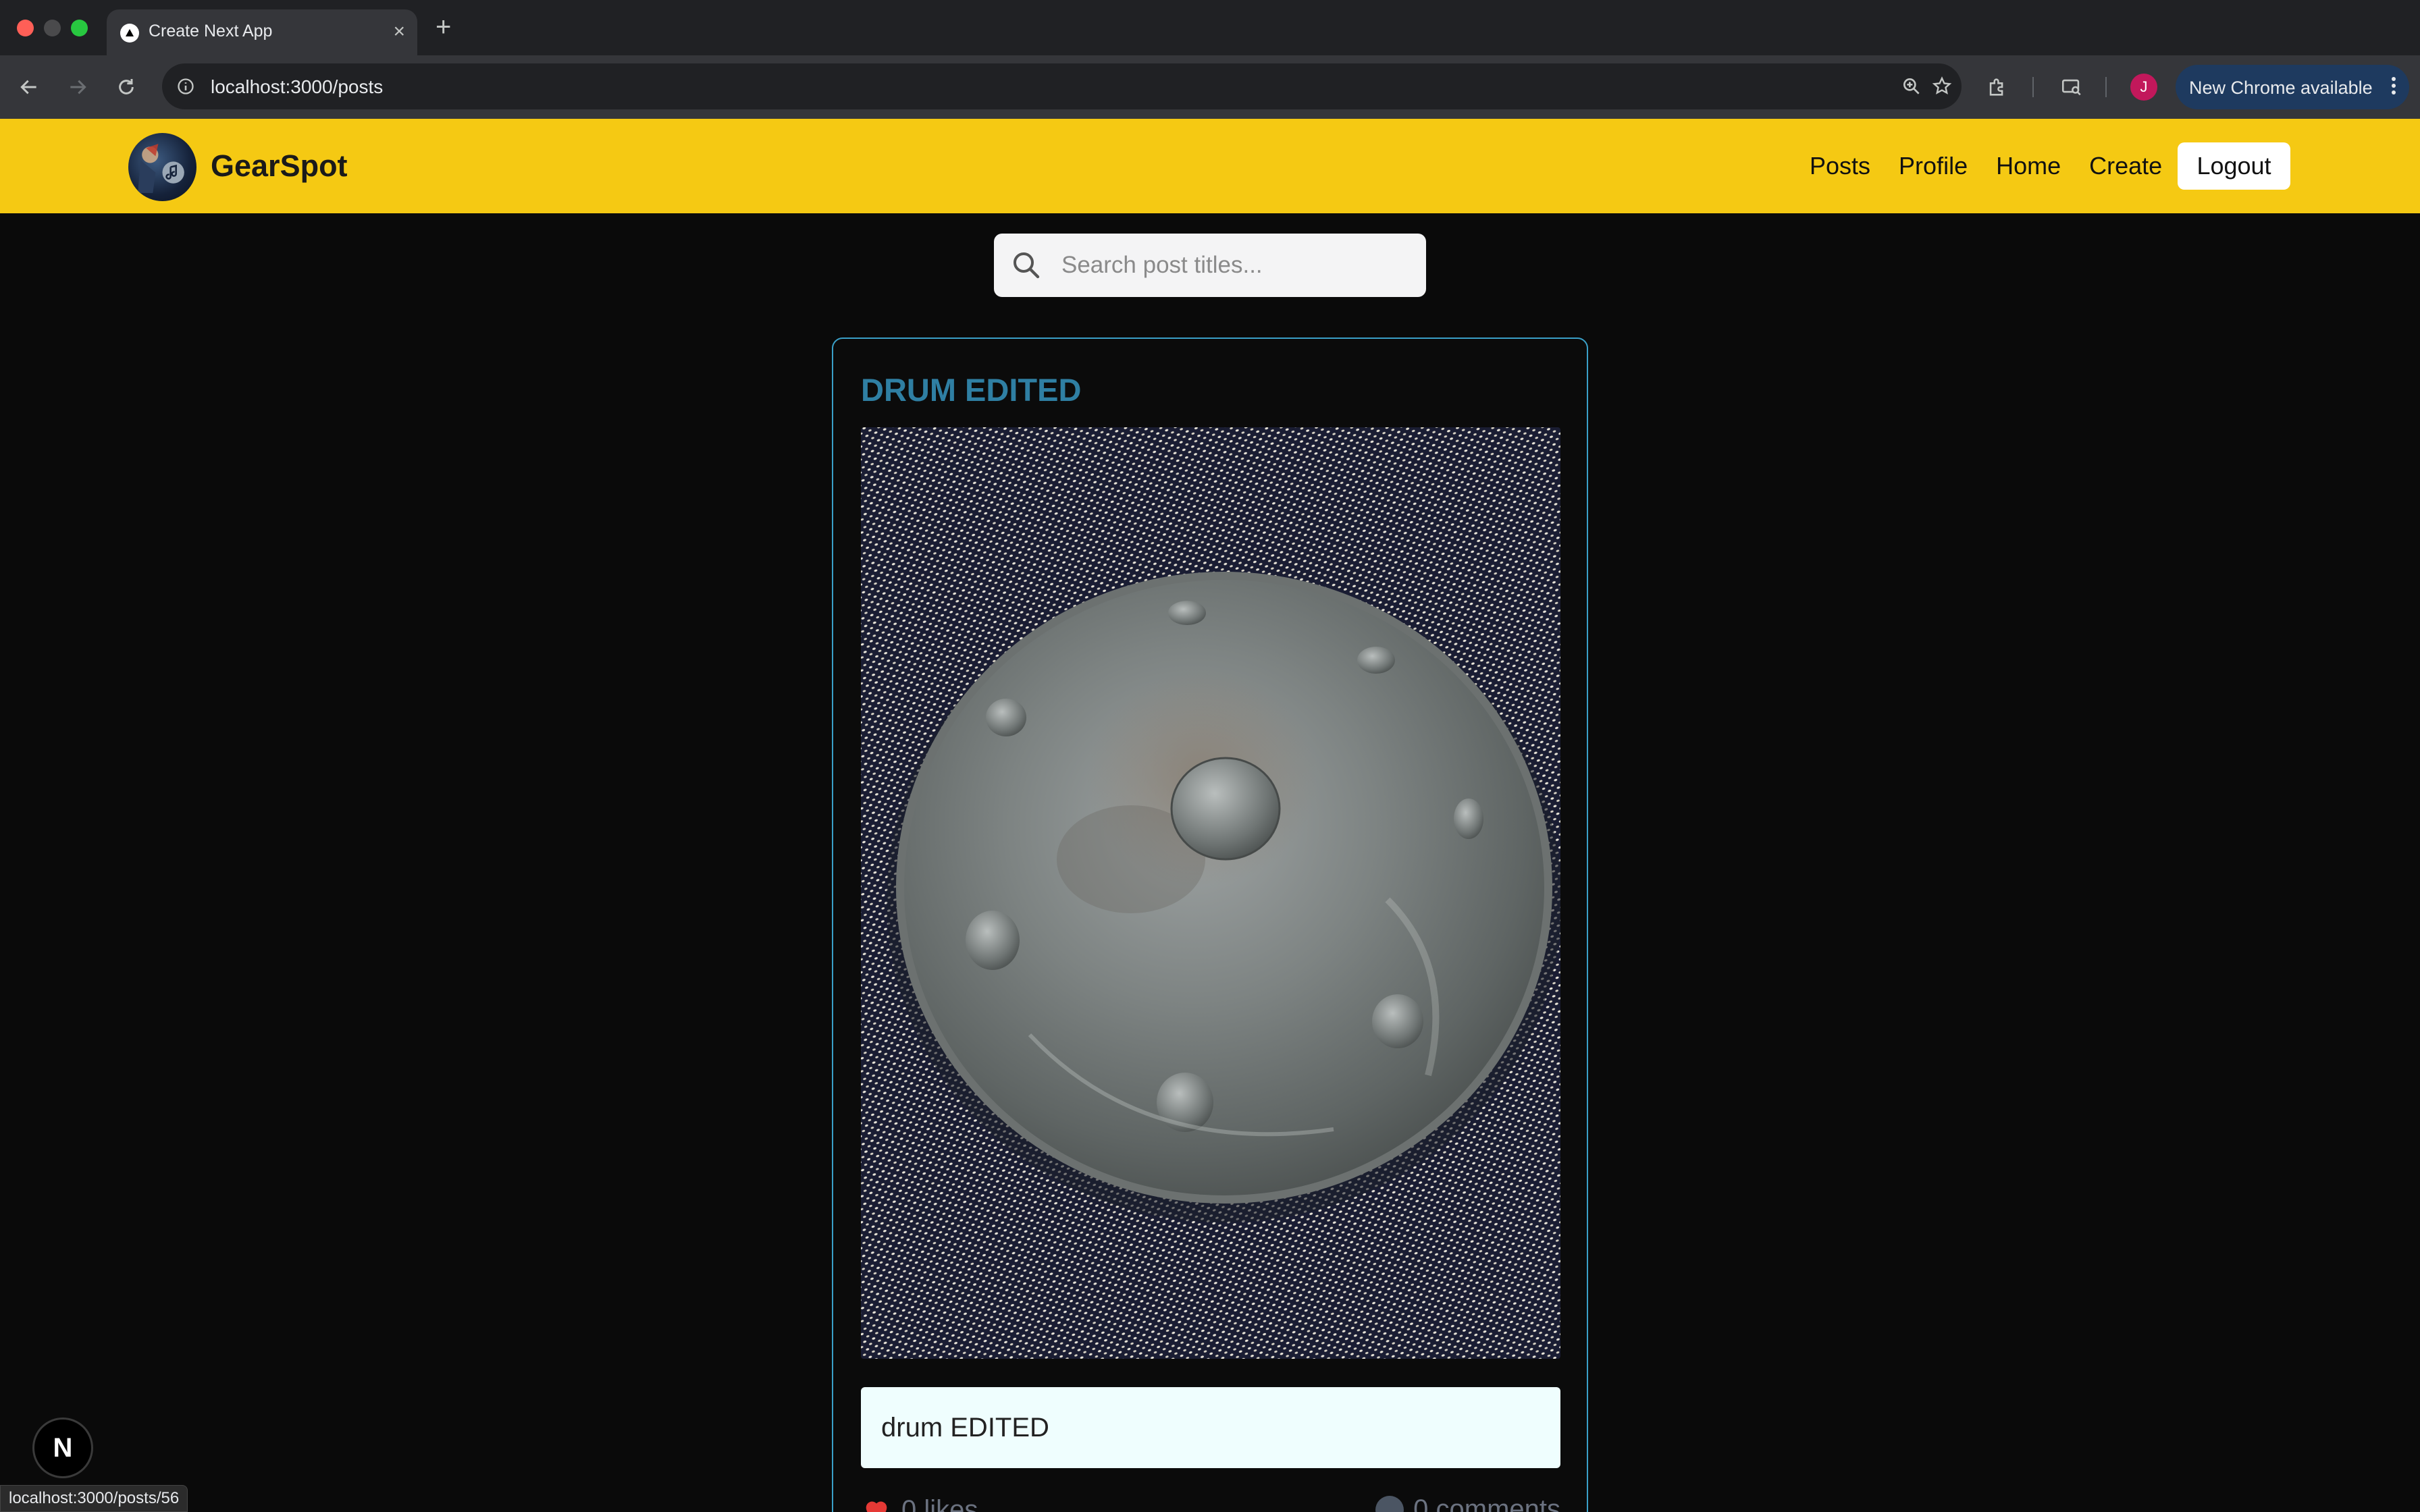  Describe the element at coordinates (129, 33) in the screenshot. I see `nextjs-favicon-icon` at that location.